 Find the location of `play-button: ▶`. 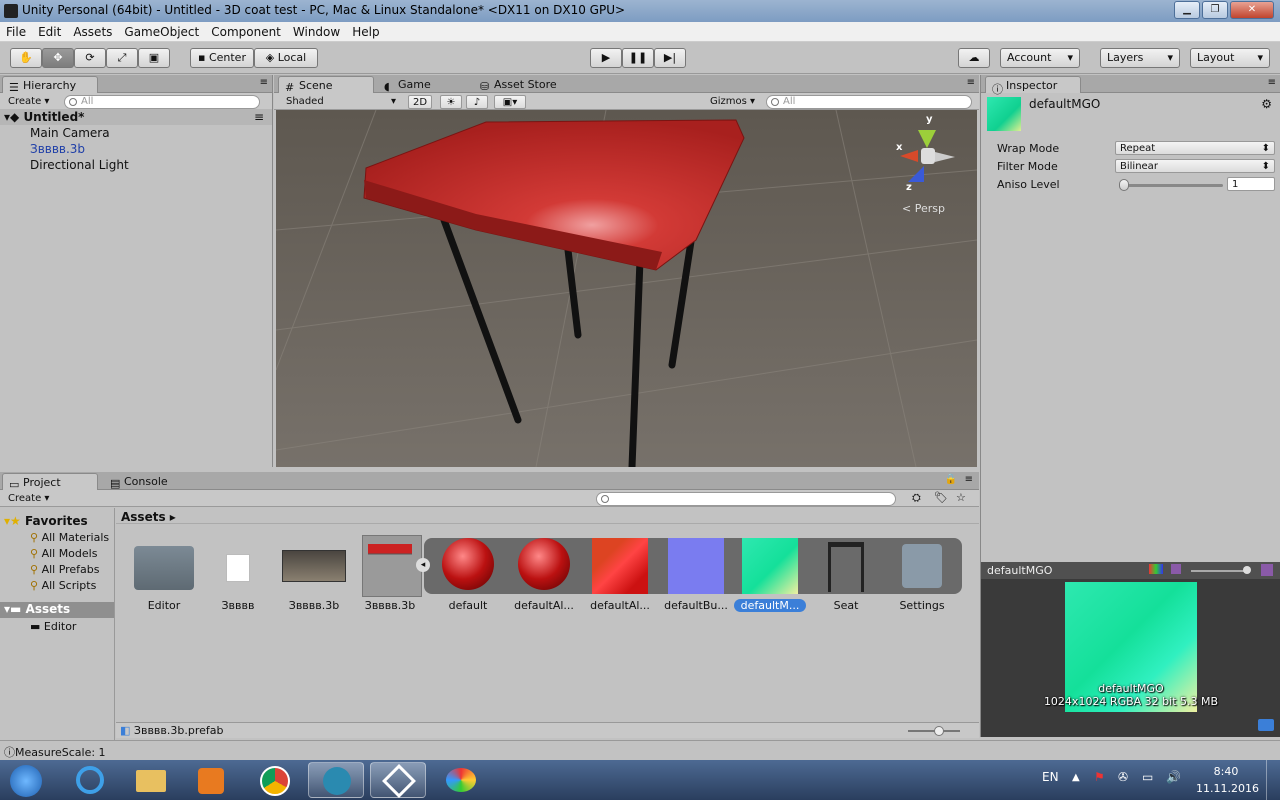

play-button: ▶ is located at coordinates (606, 58).